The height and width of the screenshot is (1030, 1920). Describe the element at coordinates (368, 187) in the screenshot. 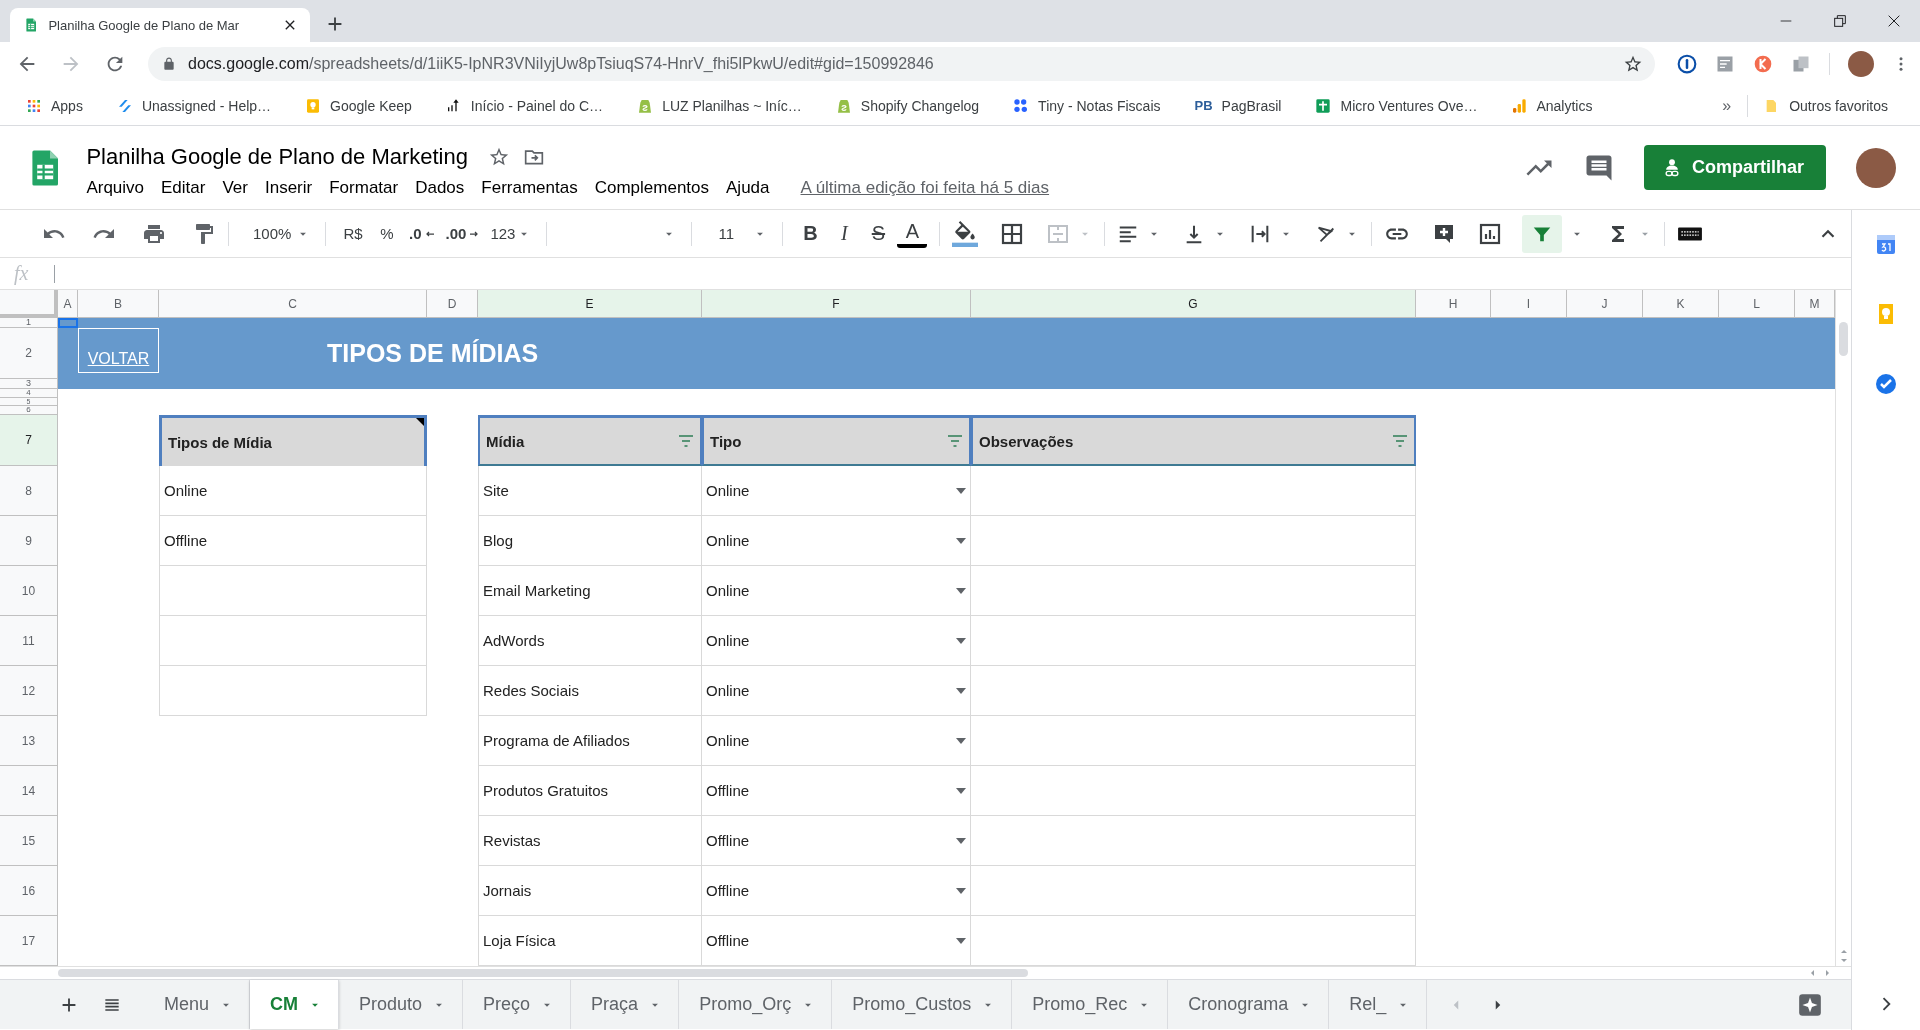

I see `menu-item: Formatar` at that location.